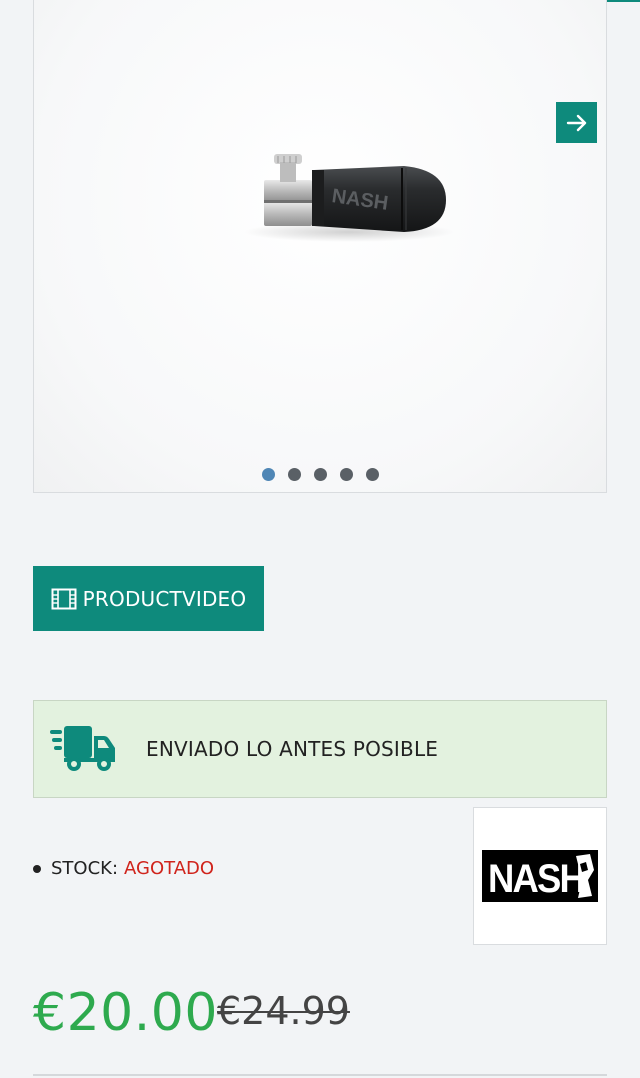 Image resolution: width=640 pixels, height=1078 pixels. What do you see at coordinates (64, 598) in the screenshot?
I see `film-icon` at bounding box center [64, 598].